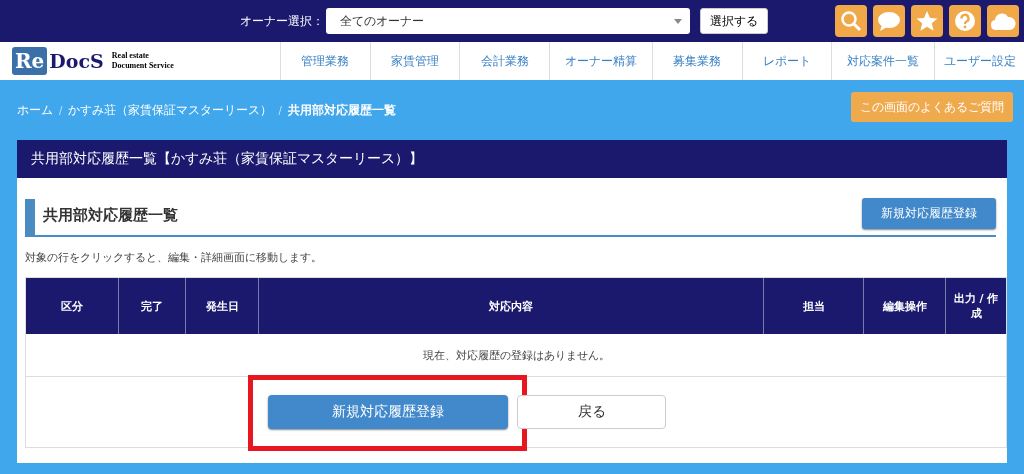 The height and width of the screenshot is (474, 1024). What do you see at coordinates (388, 412) in the screenshot?
I see `register-button: 新規対応履歴登録` at bounding box center [388, 412].